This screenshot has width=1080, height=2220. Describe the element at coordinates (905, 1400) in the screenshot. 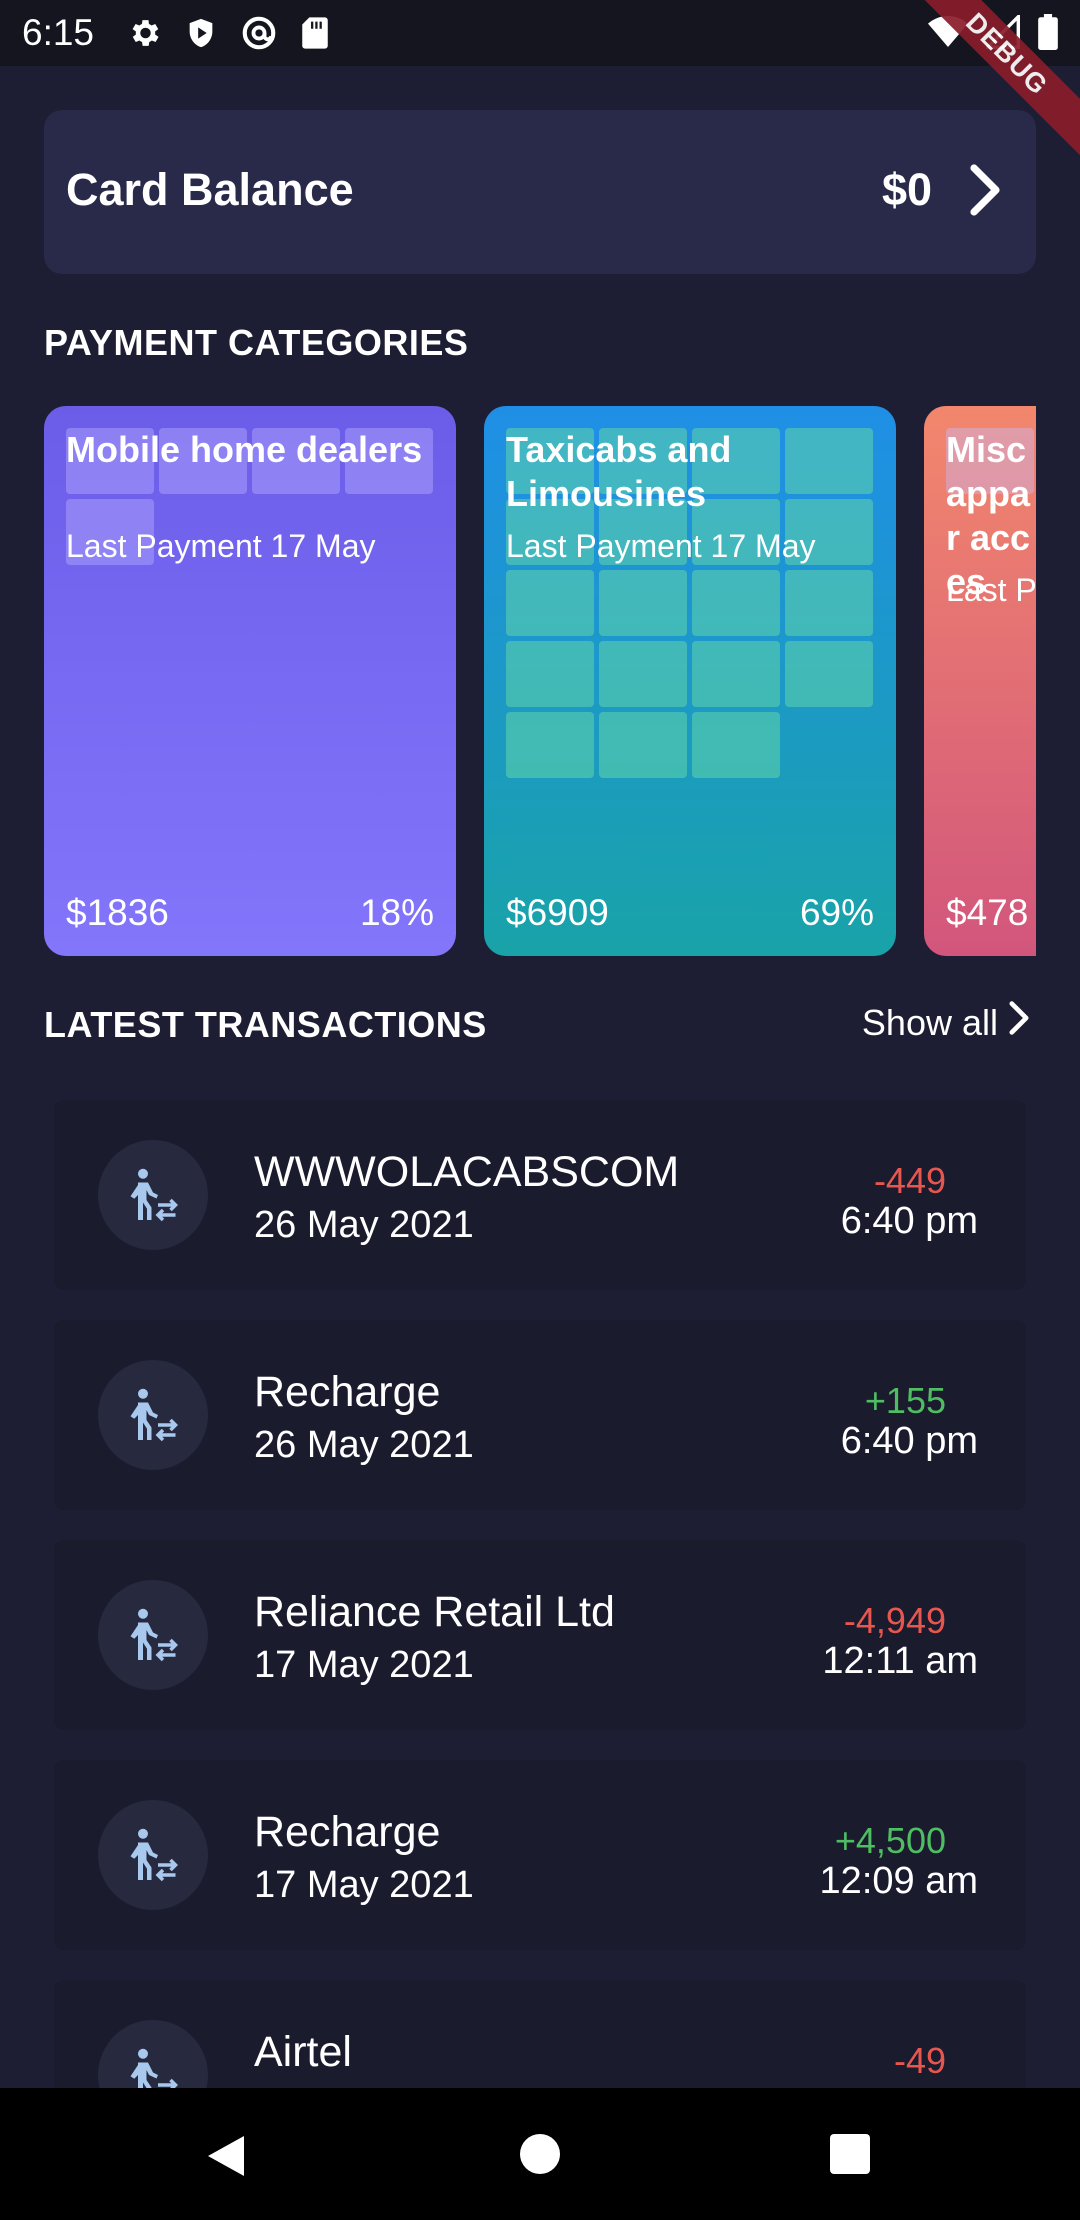

I see `transaction-amount: +155` at that location.